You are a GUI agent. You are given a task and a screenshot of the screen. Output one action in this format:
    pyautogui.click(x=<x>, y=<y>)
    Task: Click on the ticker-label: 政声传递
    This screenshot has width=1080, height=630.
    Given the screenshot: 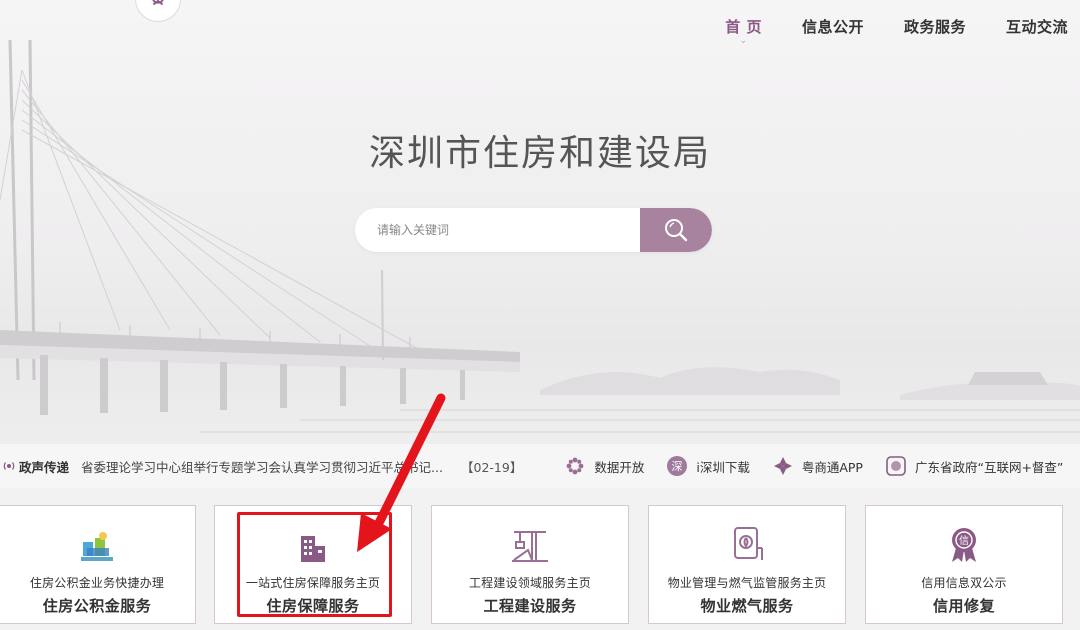 What is the action you would take?
    pyautogui.click(x=44, y=467)
    